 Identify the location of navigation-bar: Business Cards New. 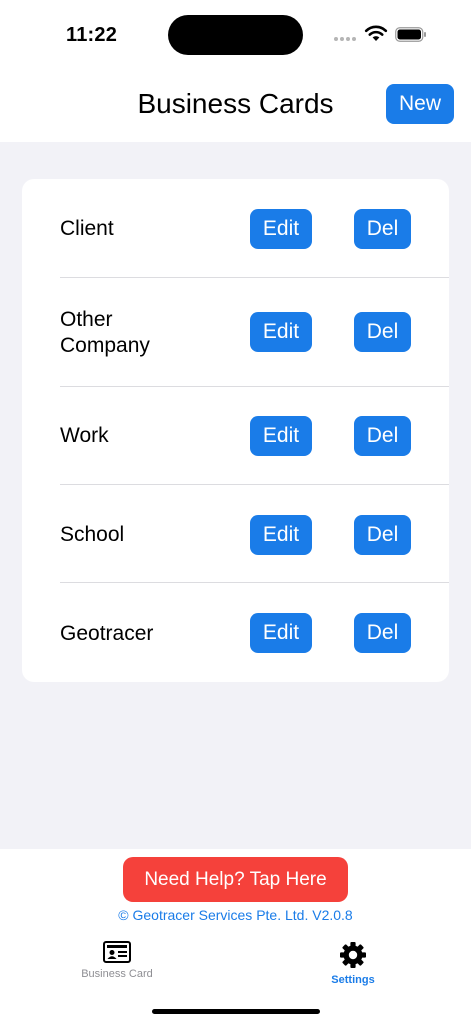
(235, 106).